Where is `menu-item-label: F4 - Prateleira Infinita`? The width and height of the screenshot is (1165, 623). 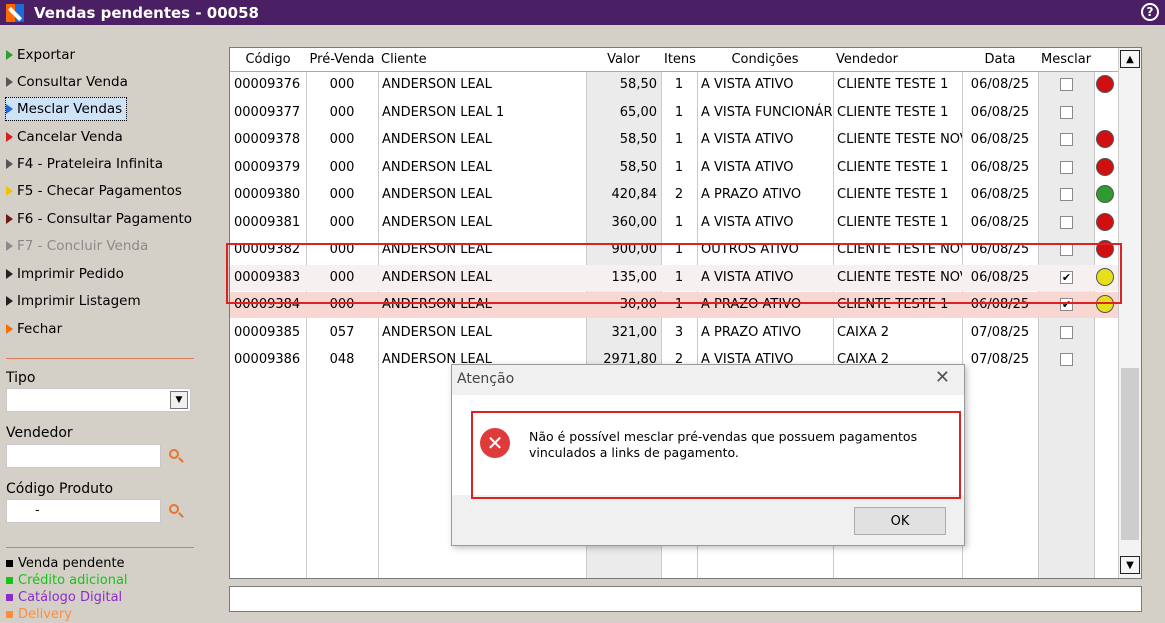 menu-item-label: F4 - Prateleira Infinita is located at coordinates (90, 164).